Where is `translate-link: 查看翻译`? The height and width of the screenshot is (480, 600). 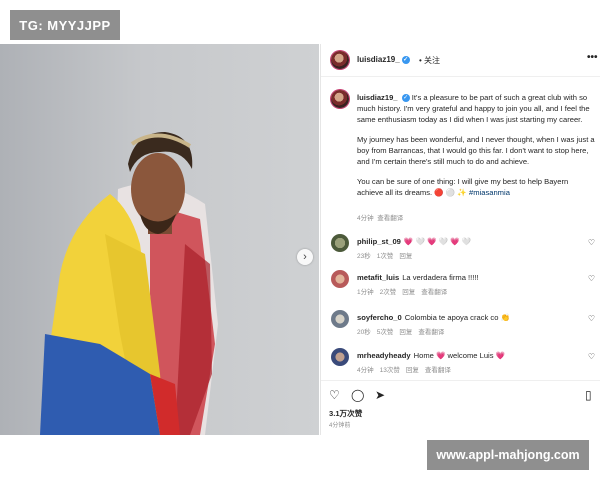
translate-link: 查看翻译 is located at coordinates (390, 218).